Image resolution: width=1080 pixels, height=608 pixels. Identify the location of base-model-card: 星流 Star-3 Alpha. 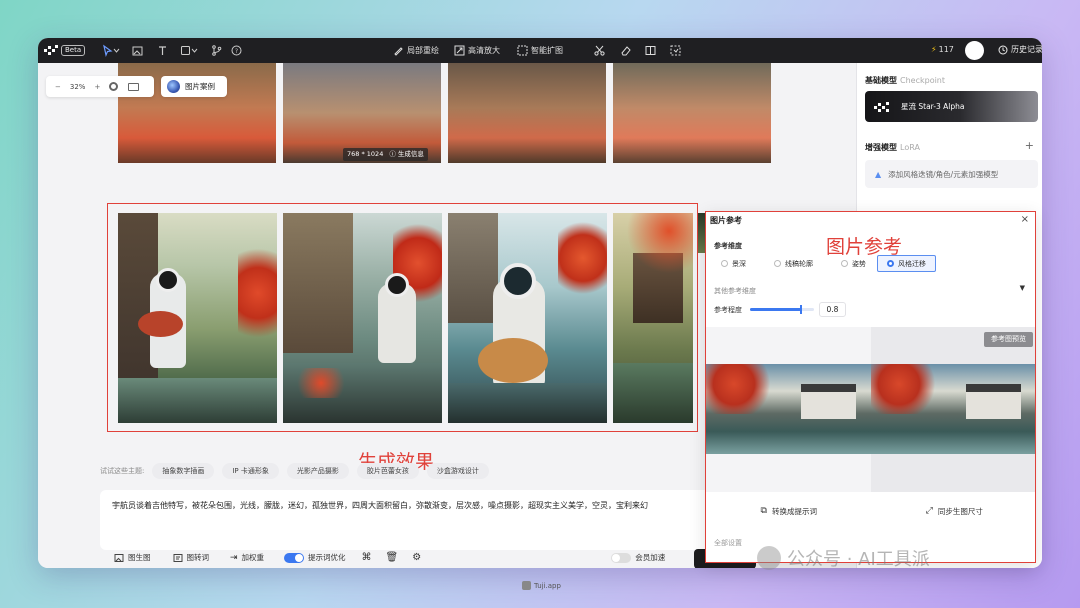
(951, 106).